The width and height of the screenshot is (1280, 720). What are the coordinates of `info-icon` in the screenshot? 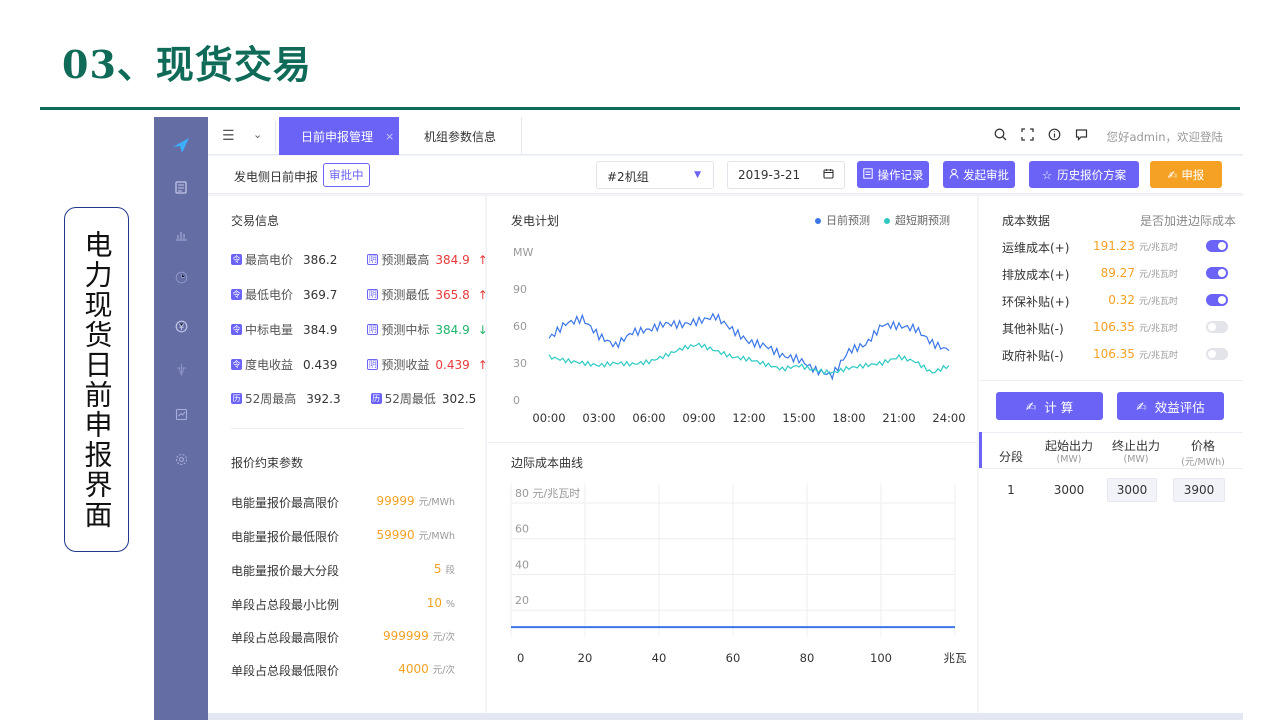 It's located at (1054, 136).